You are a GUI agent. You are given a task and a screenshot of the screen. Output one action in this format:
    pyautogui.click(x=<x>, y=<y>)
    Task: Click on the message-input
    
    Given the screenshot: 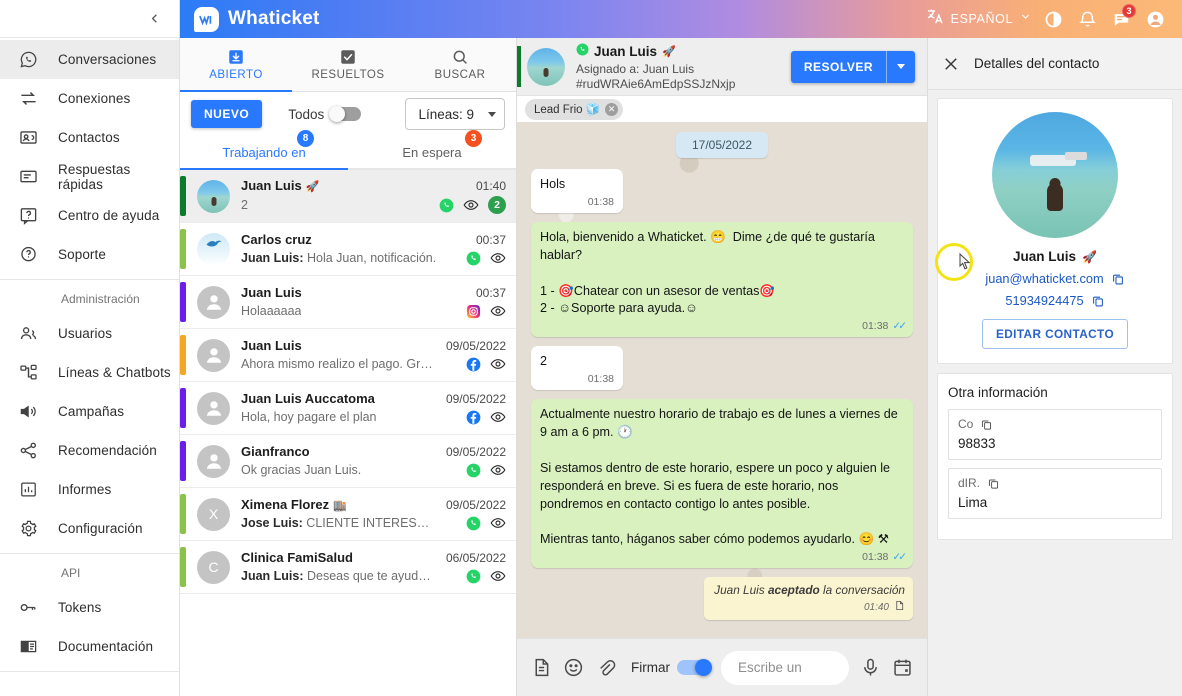 What is the action you would take?
    pyautogui.click(x=785, y=667)
    